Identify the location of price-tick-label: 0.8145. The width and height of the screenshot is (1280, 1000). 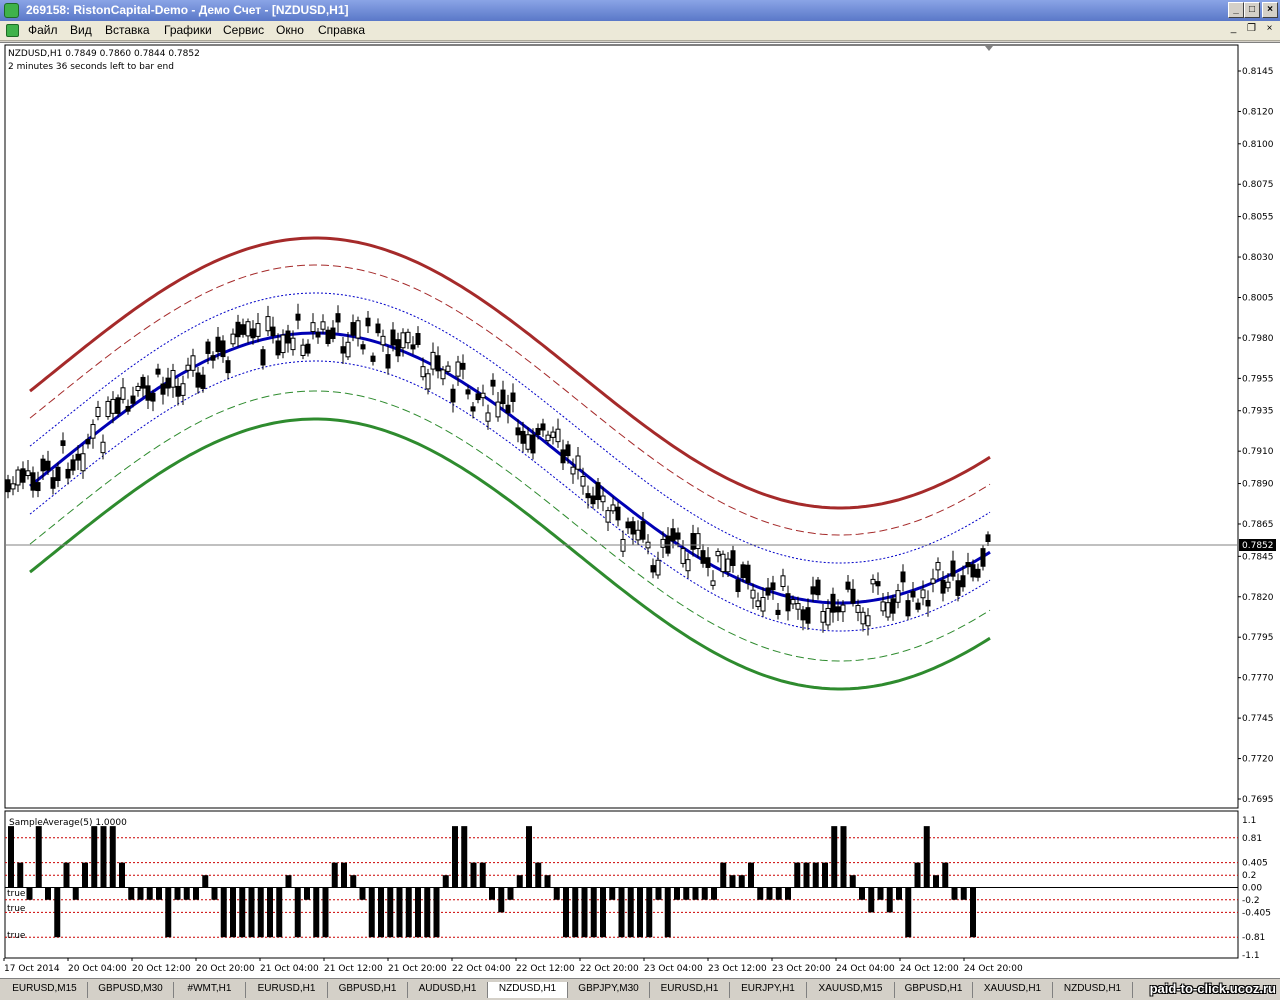
(1258, 72).